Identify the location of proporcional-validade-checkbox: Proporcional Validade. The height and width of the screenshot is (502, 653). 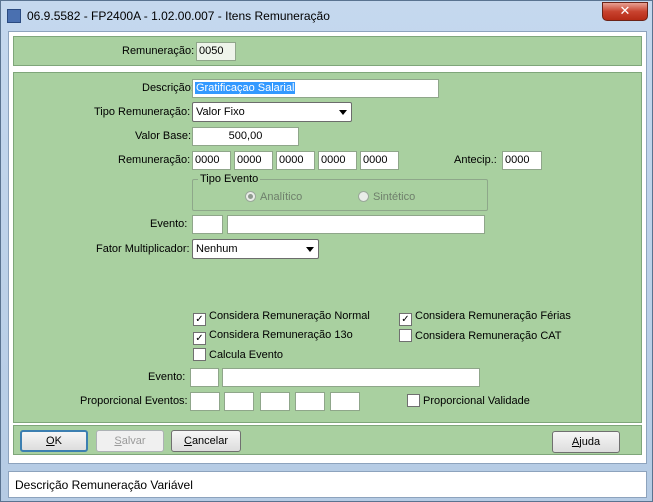
(468, 400).